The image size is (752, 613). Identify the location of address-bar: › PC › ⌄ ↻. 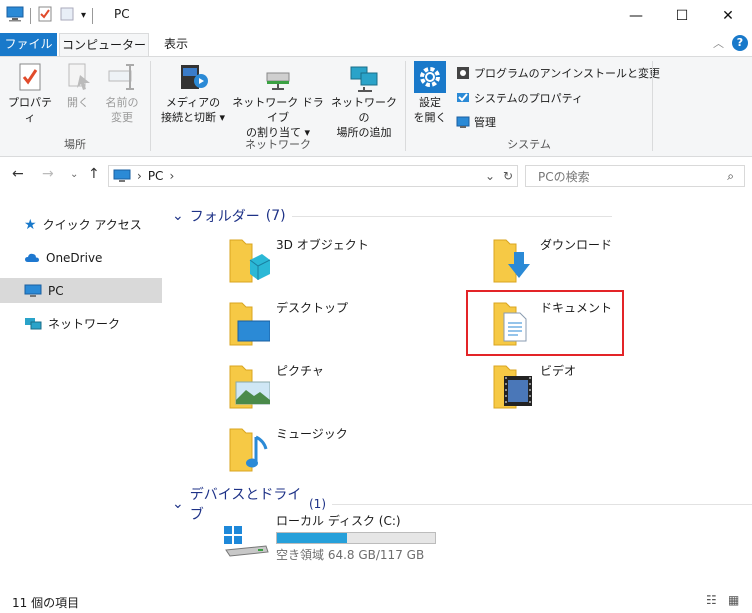
(313, 176).